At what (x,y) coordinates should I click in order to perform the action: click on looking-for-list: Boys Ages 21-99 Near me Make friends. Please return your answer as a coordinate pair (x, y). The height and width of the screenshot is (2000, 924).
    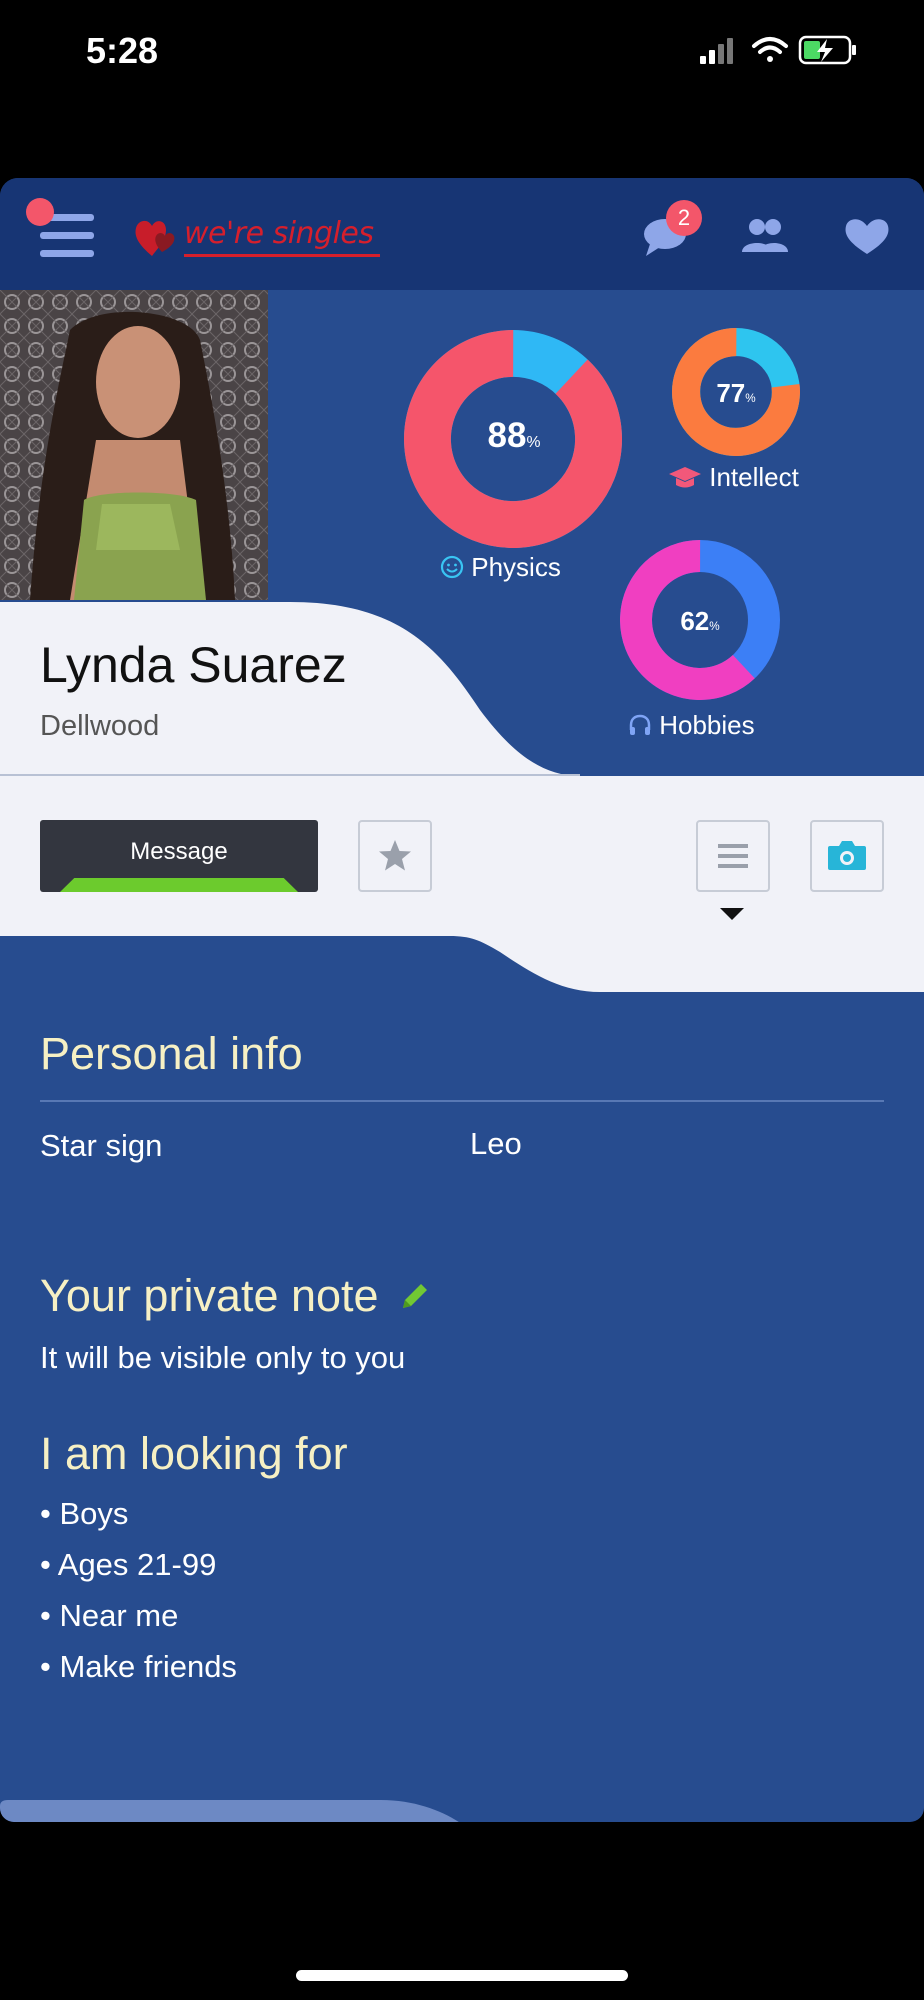
    Looking at the image, I should click on (462, 1598).